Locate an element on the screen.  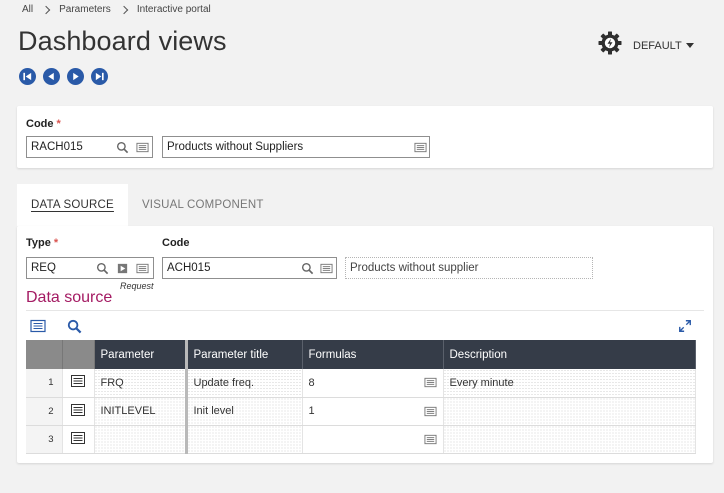
record-navigation is located at coordinates (63, 76).